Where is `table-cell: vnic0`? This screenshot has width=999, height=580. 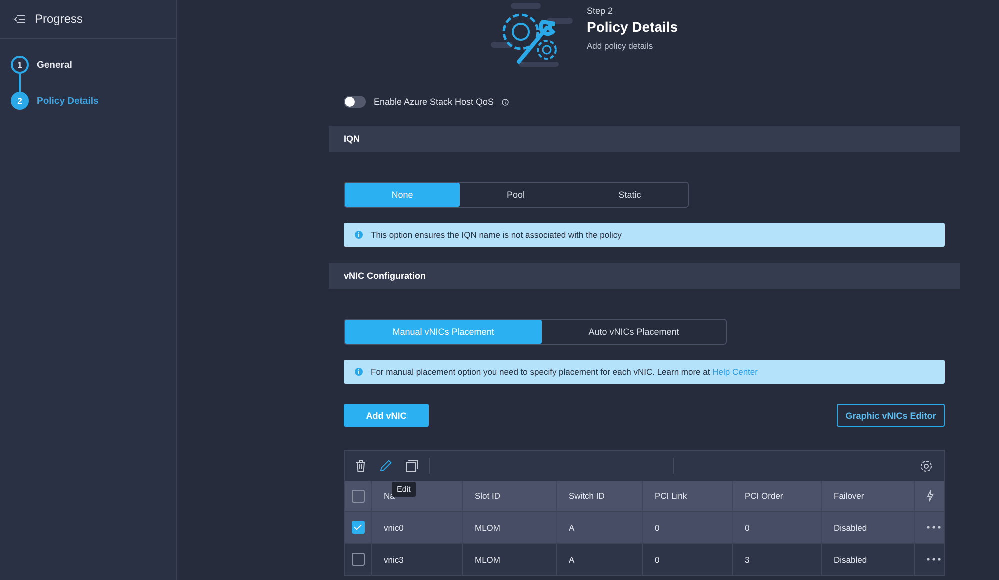
table-cell: vnic0 is located at coordinates (394, 527).